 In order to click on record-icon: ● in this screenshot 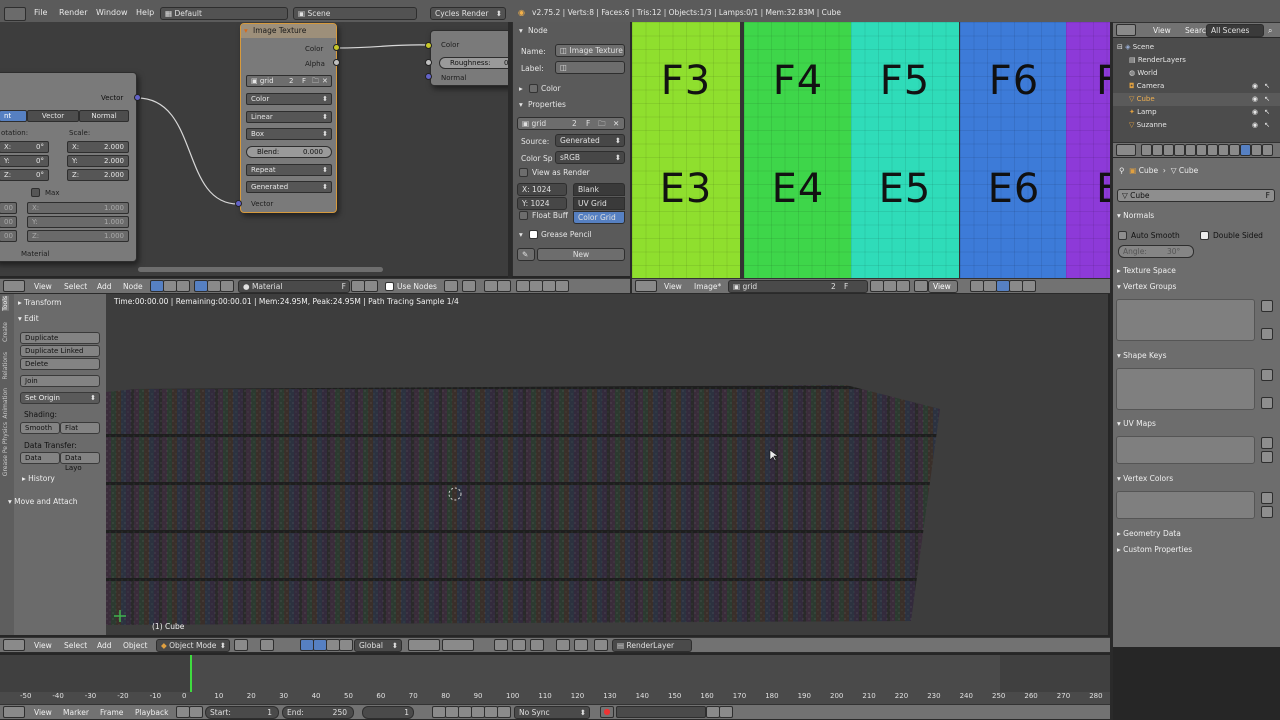, I will do `click(607, 712)`.